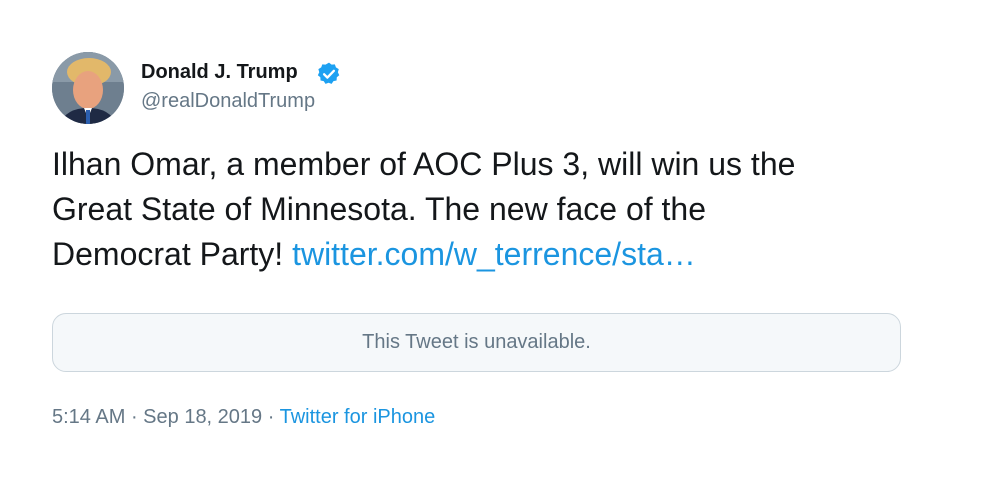 This screenshot has width=999, height=499. I want to click on quoted-tweet-status: This Tweet is unavailable., so click(476, 342).